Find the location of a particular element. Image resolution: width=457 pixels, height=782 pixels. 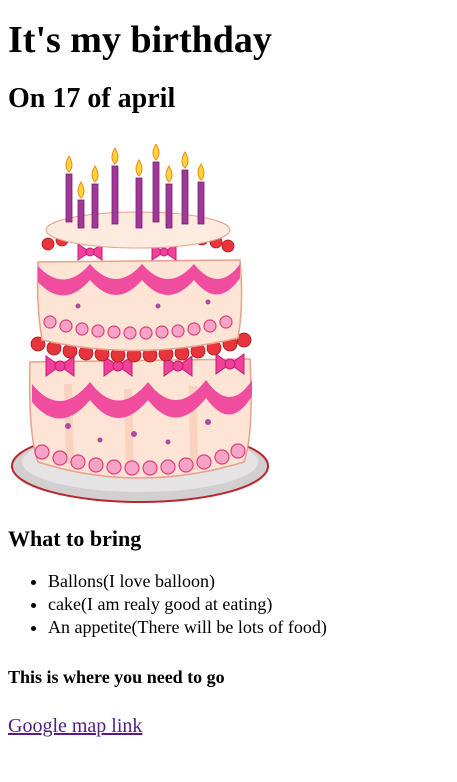

list-item: Ballons(I love balloon) is located at coordinates (248, 581).